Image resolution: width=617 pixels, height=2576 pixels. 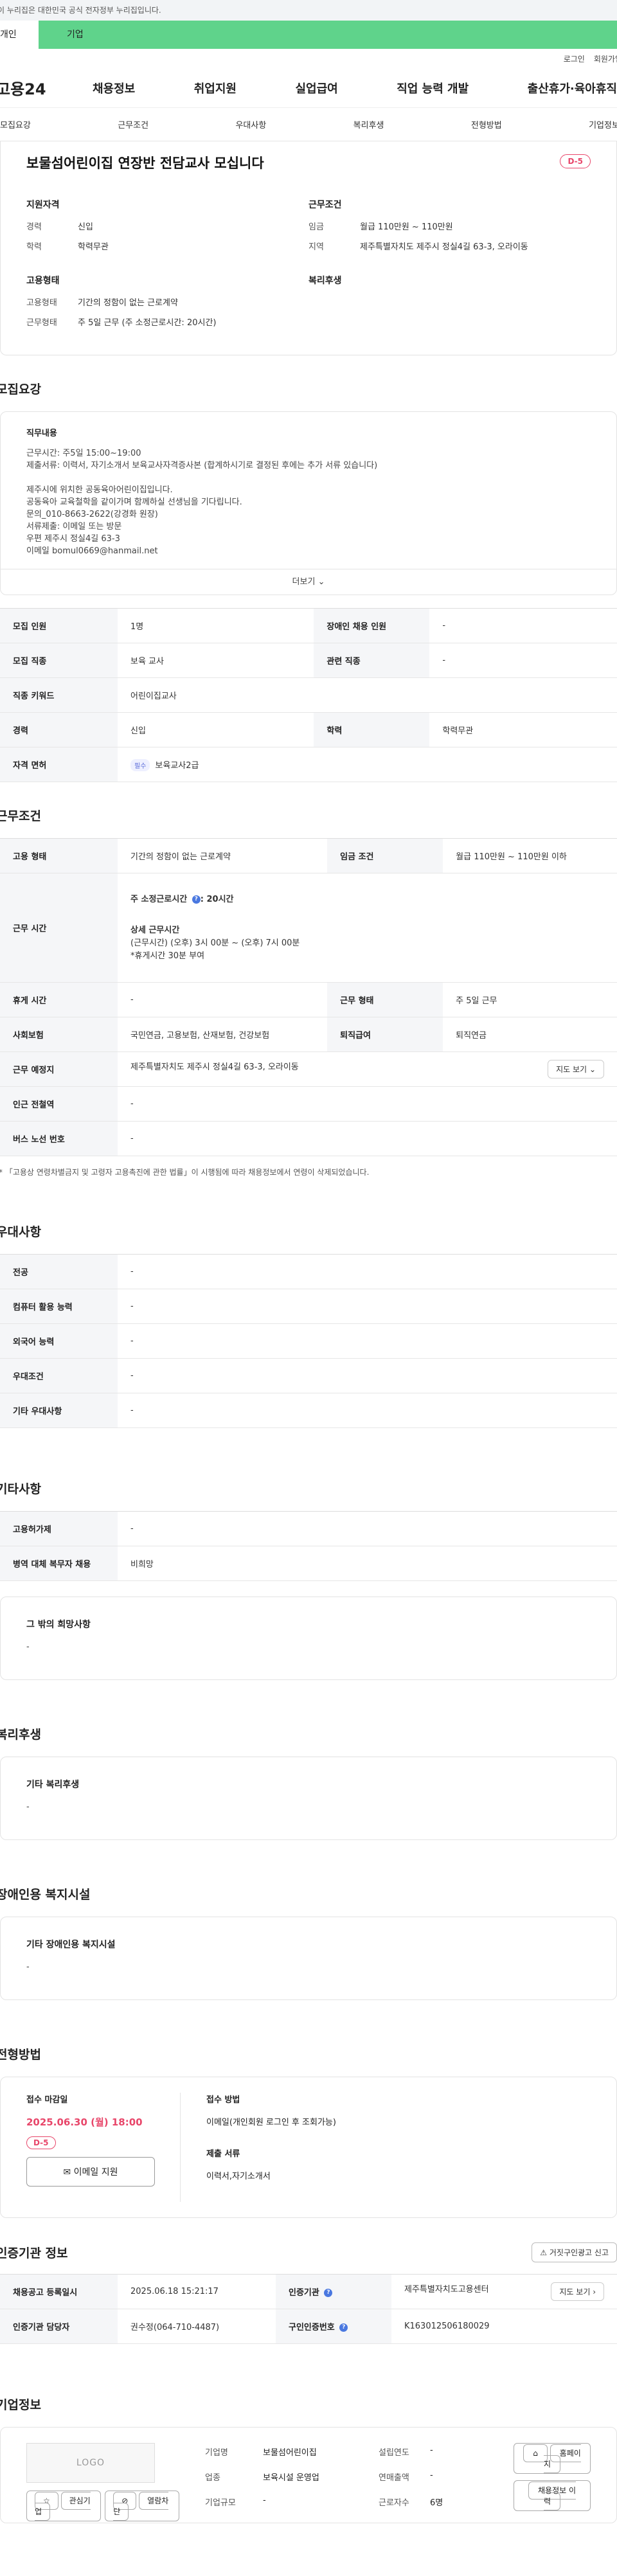 What do you see at coordinates (140, 764) in the screenshot?
I see `required-badge: 필수` at bounding box center [140, 764].